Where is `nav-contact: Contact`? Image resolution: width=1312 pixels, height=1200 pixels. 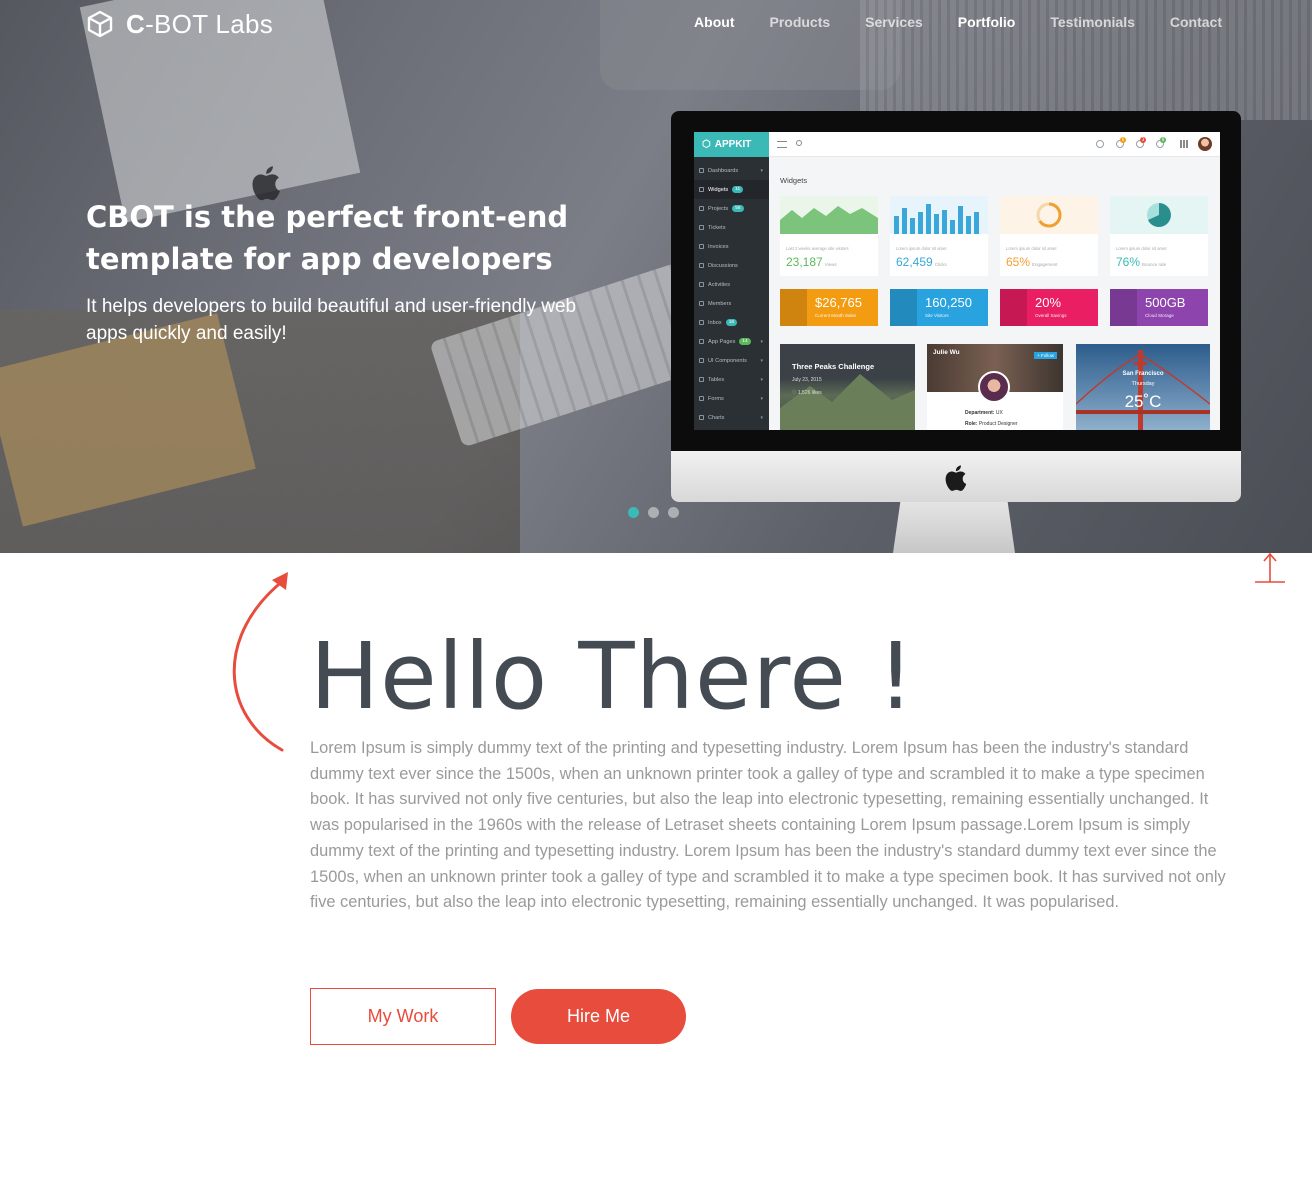
nav-contact: Contact is located at coordinates (1196, 22).